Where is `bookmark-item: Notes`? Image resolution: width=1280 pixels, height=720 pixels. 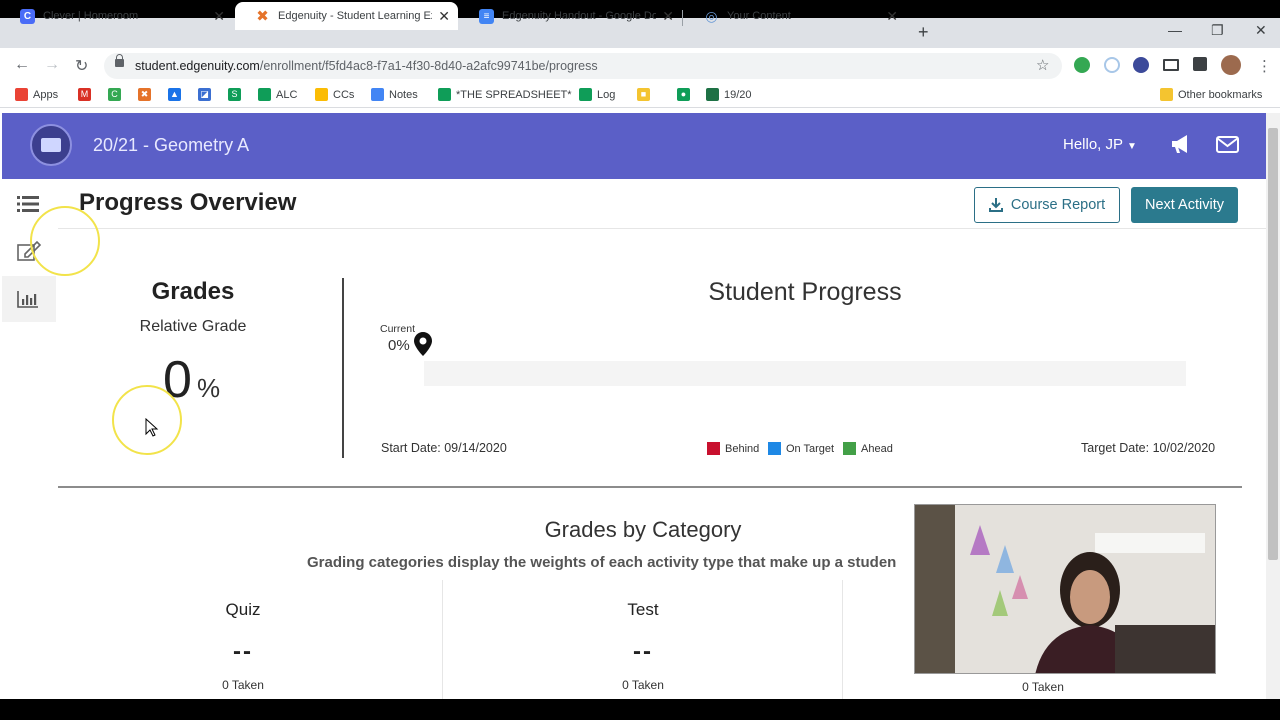 bookmark-item: Notes is located at coordinates (394, 94).